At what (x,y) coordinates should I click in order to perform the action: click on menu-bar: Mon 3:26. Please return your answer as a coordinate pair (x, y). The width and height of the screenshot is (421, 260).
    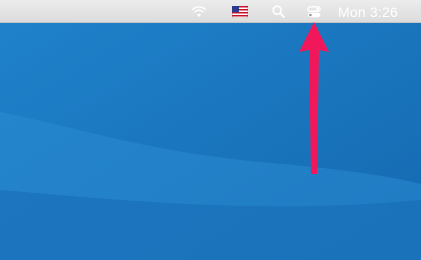
    Looking at the image, I should click on (210, 11).